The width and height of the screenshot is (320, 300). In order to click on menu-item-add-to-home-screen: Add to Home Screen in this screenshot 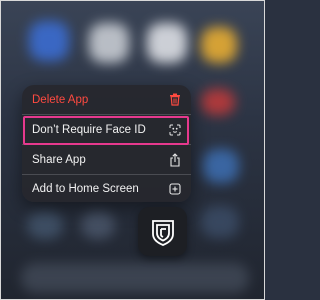, I will do `click(106, 188)`.